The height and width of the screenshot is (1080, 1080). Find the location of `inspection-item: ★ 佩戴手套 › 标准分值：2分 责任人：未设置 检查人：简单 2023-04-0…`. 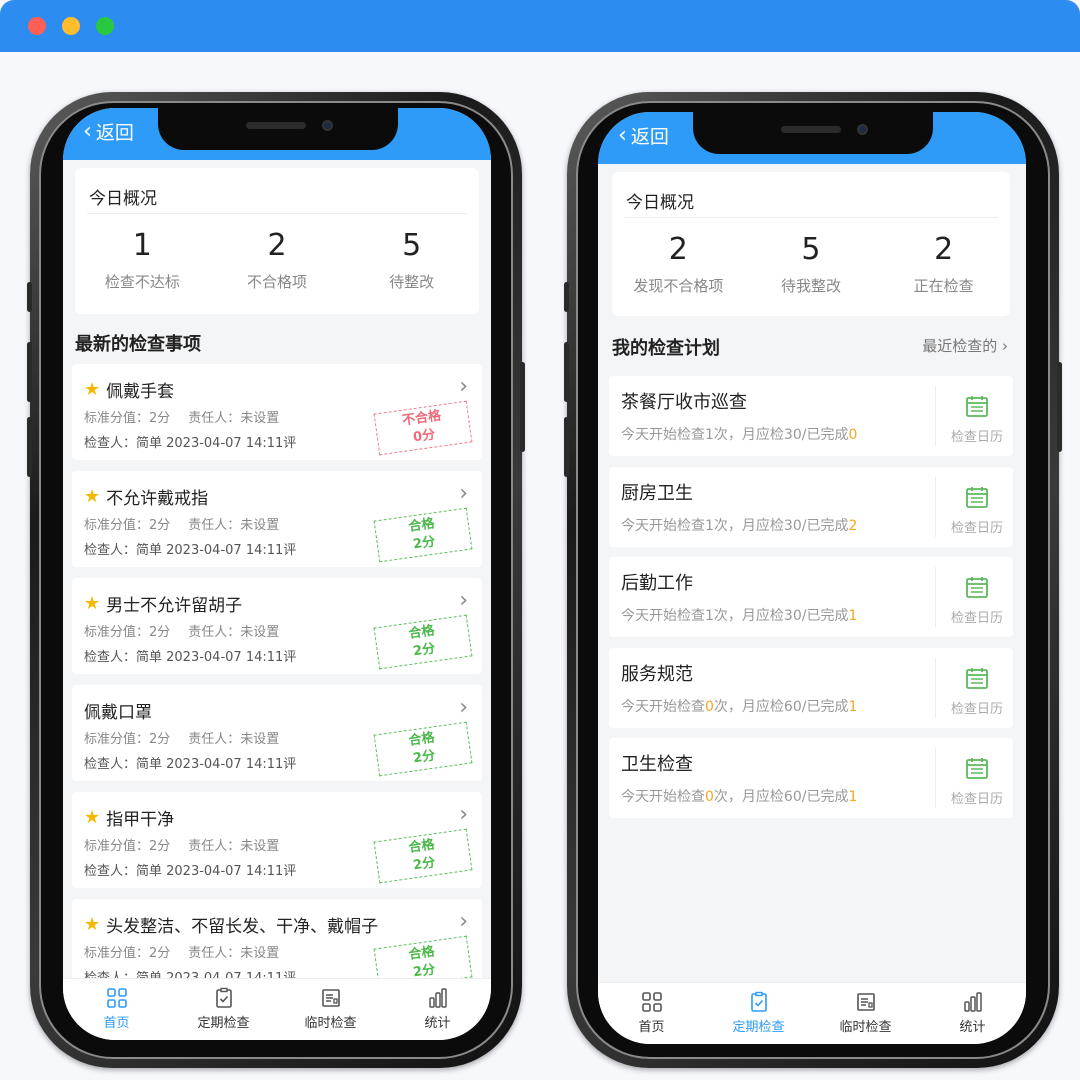

inspection-item: ★ 佩戴手套 › 标准分值：2分 责任人：未设置 检查人：简单 2023-04-0… is located at coordinates (277, 412).